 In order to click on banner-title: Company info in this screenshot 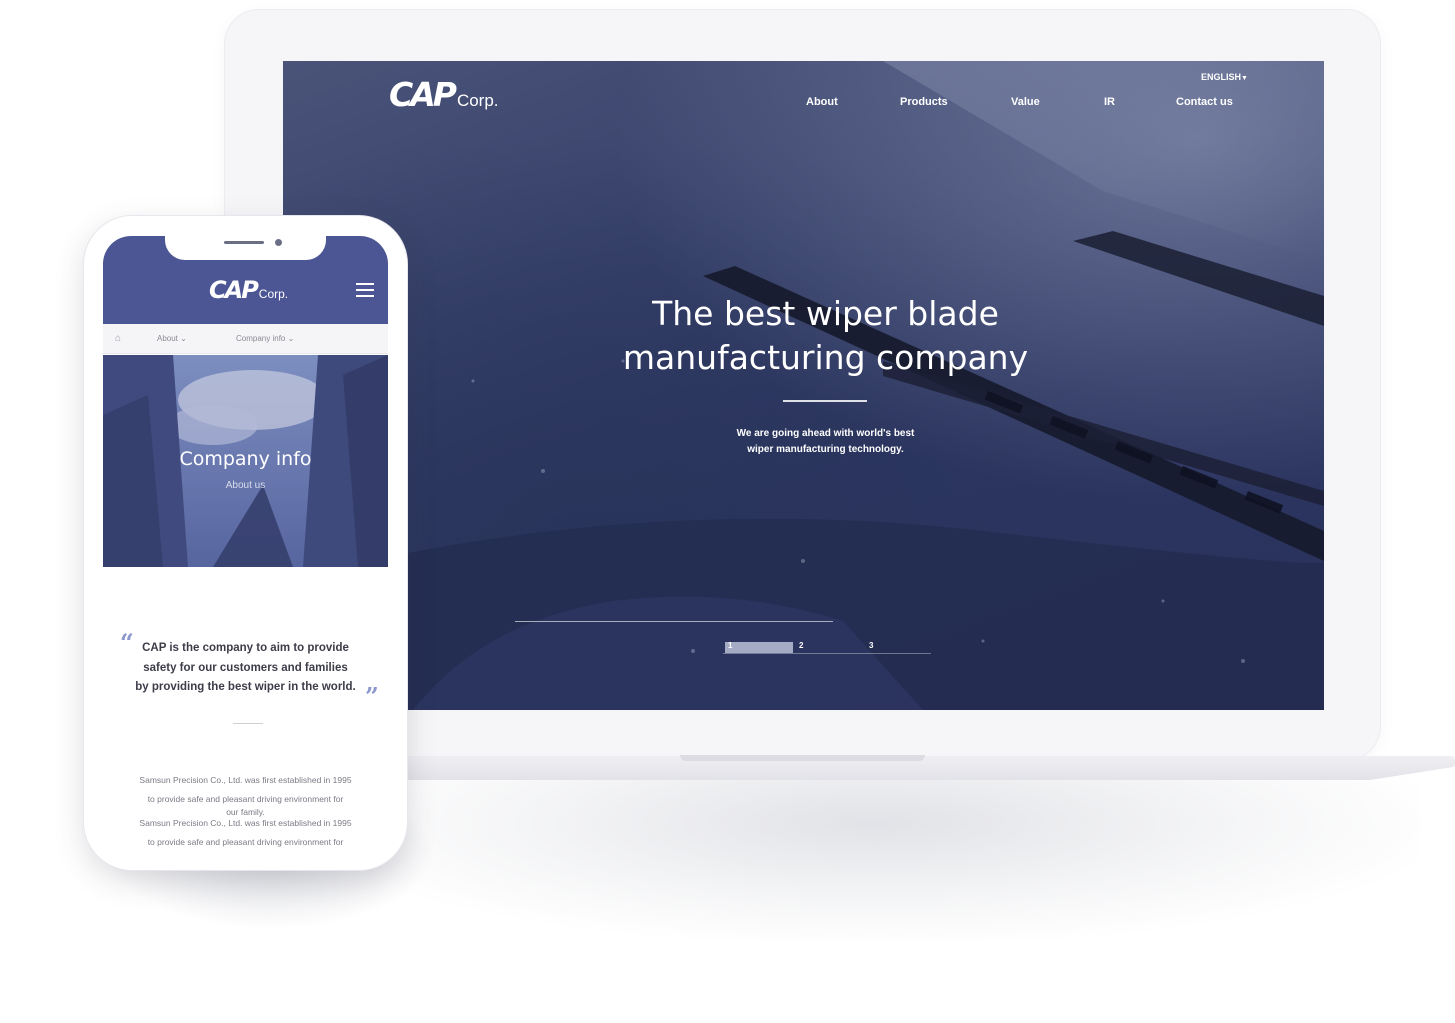, I will do `click(245, 459)`.